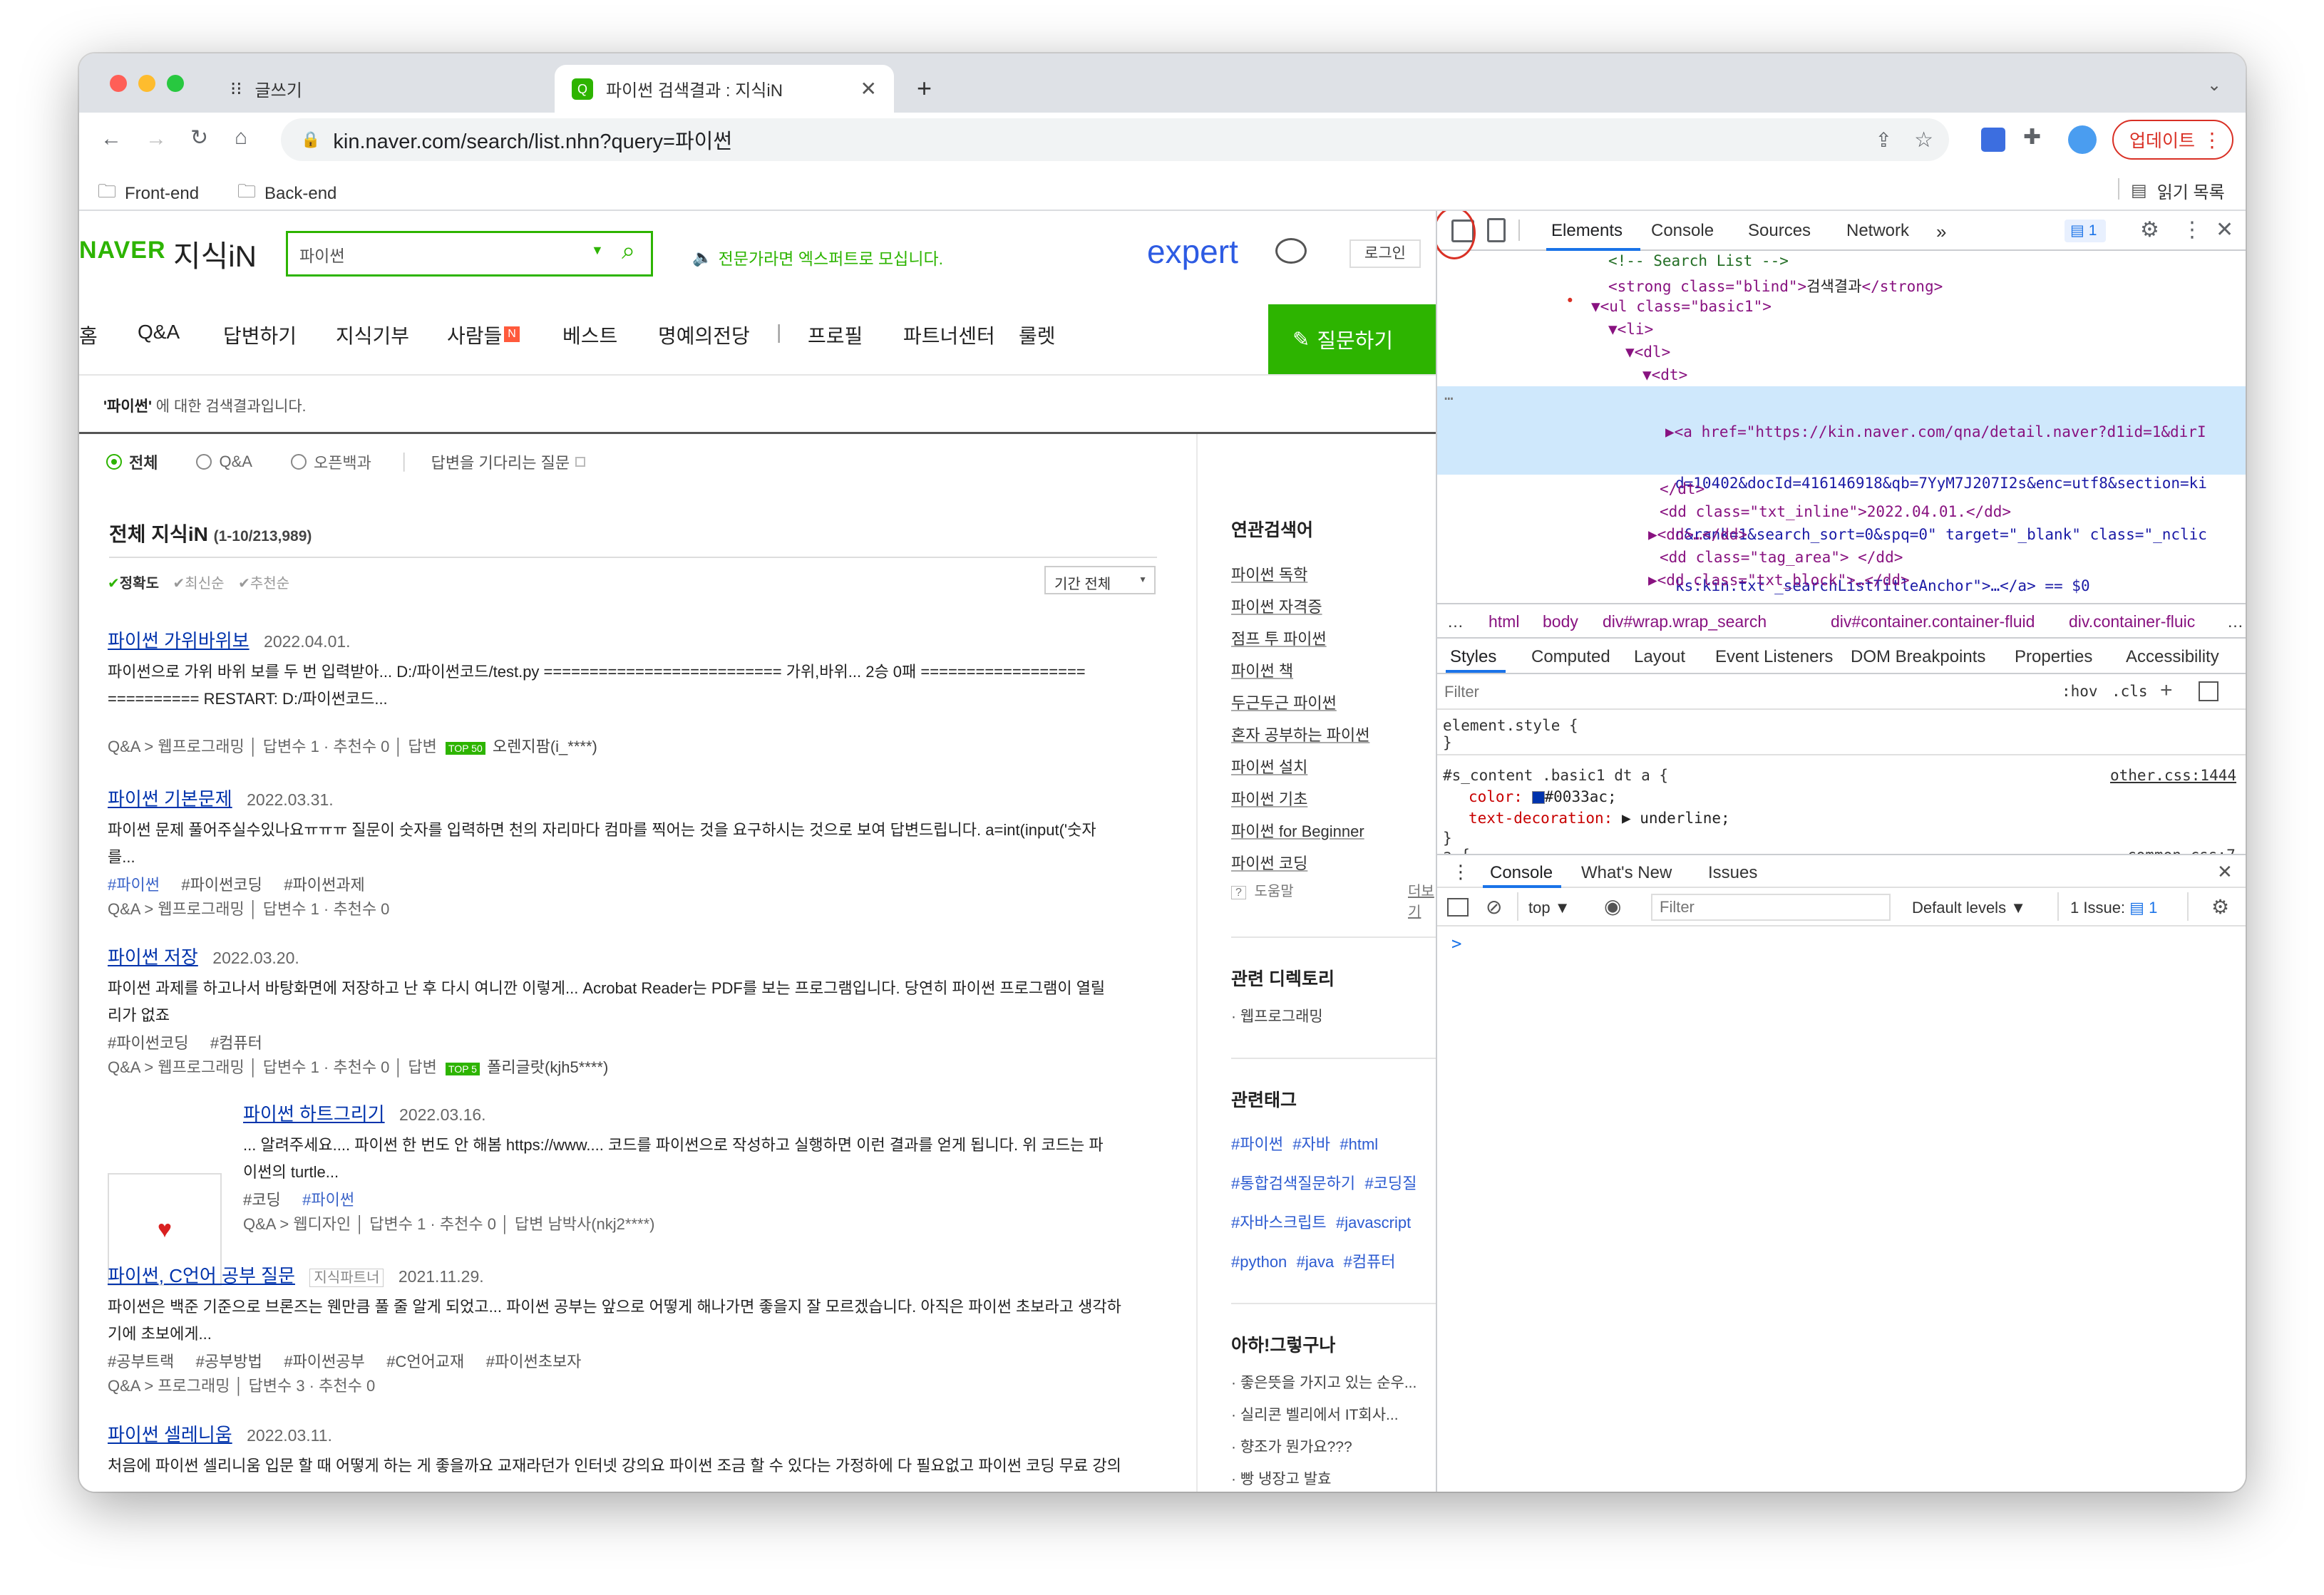 This screenshot has height=1595, width=2324. What do you see at coordinates (1100, 580) in the screenshot?
I see `period-select: 기간 전체 ▼` at bounding box center [1100, 580].